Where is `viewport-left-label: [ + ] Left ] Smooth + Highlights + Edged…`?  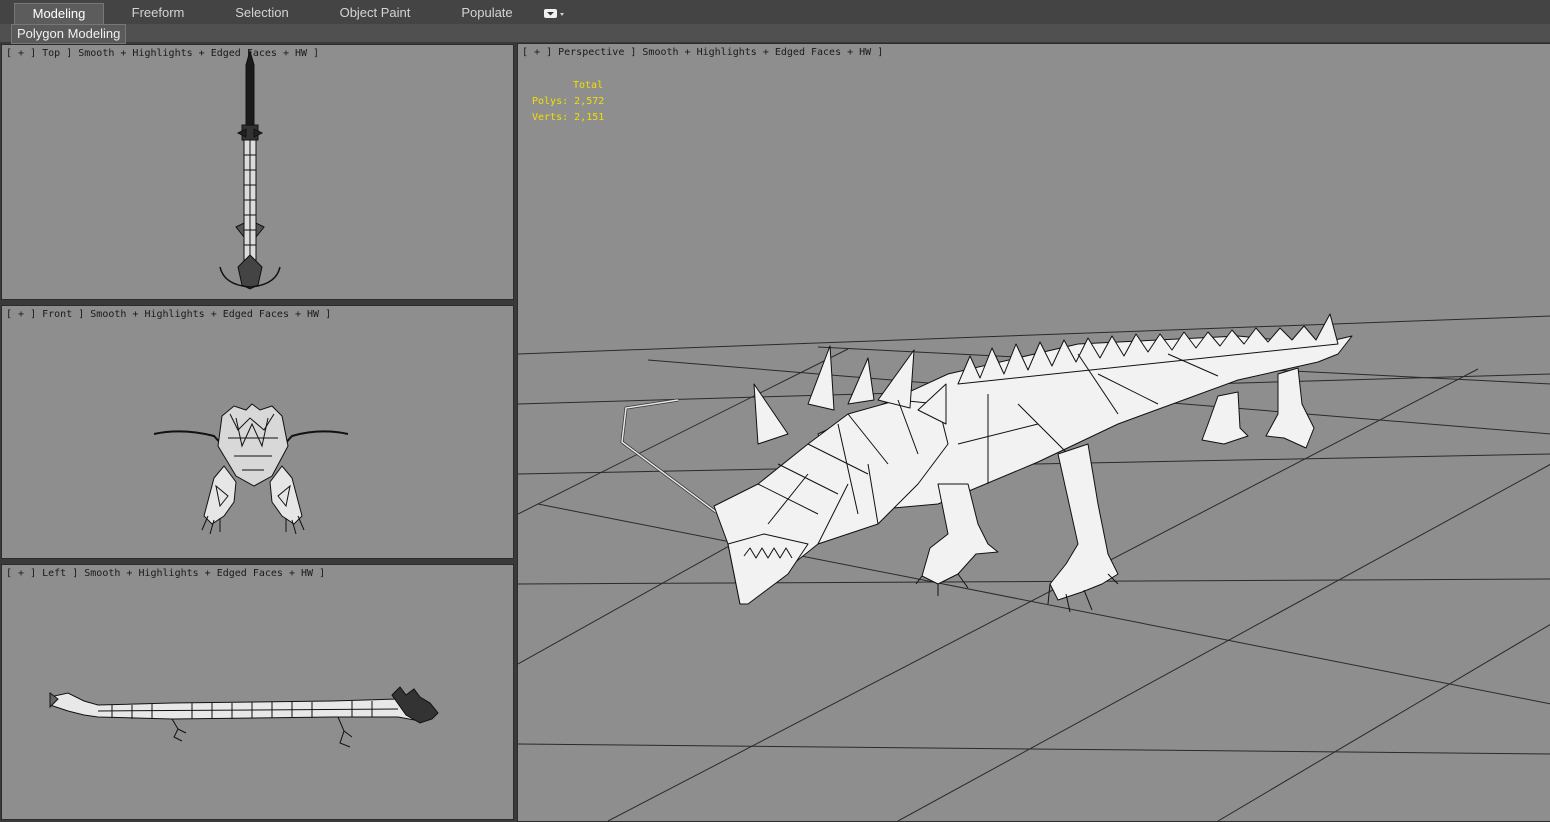
viewport-left-label: [ + ] Left ] Smooth + Highlights + Edged… is located at coordinates (165, 573).